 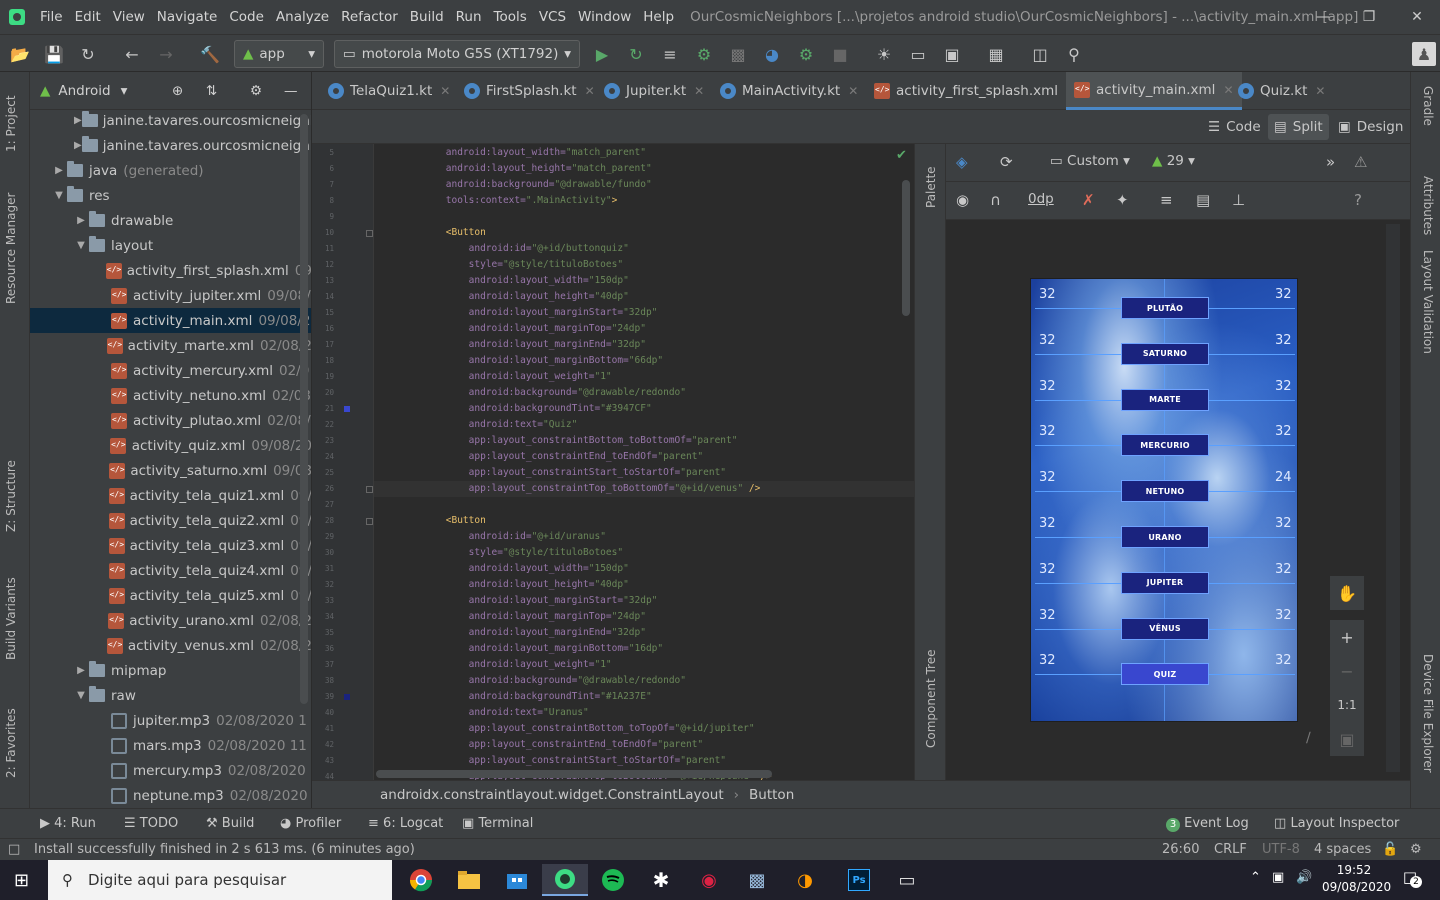 What do you see at coordinates (931, 187) in the screenshot?
I see `tab-palette: Palette` at bounding box center [931, 187].